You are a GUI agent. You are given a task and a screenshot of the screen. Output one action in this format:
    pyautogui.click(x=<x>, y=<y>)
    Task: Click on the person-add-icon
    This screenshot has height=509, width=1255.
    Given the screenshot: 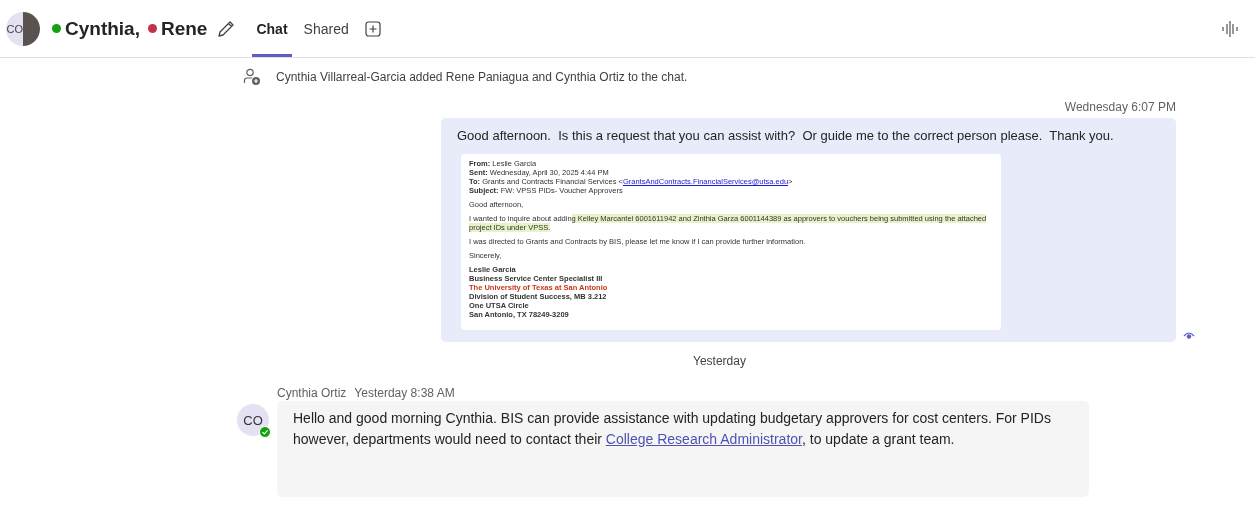 What is the action you would take?
    pyautogui.click(x=252, y=77)
    